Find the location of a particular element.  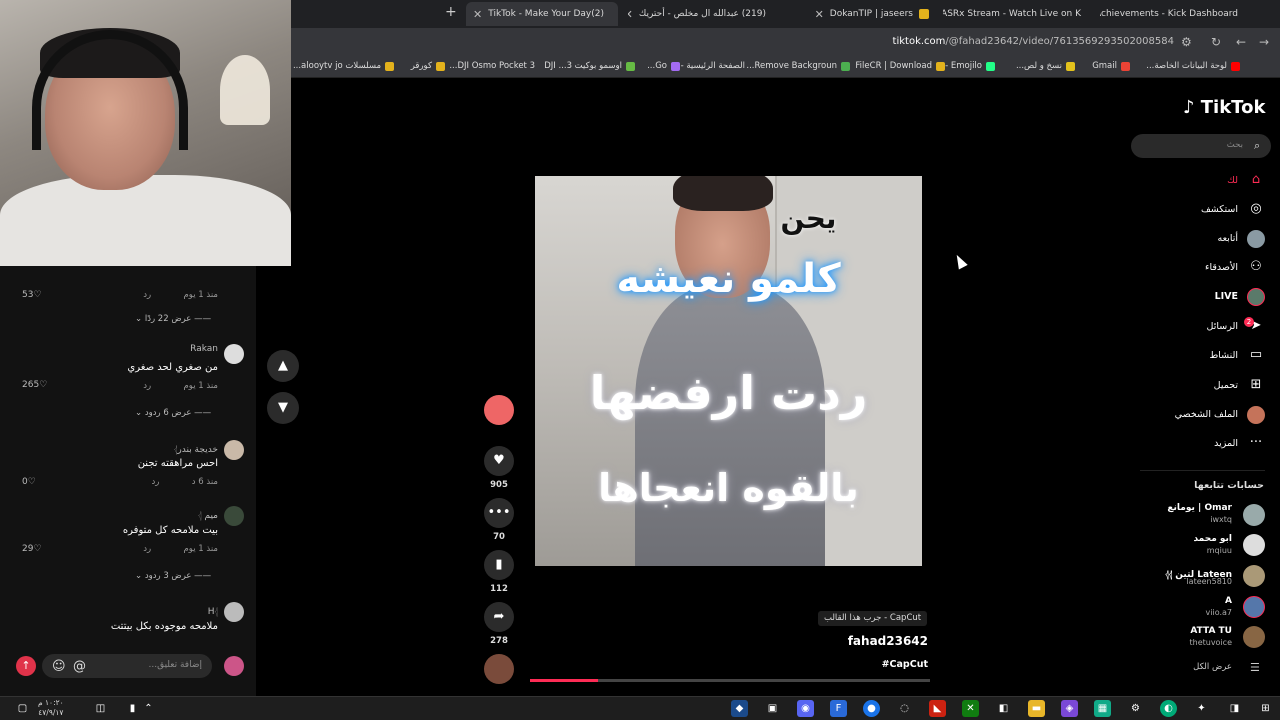

xbox-icon: ✕ is located at coordinates (970, 708).